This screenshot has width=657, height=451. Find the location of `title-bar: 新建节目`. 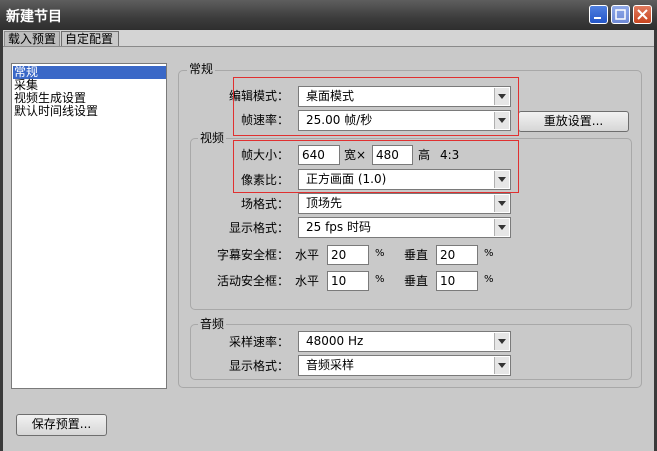

title-bar: 新建节目 is located at coordinates (328, 15).